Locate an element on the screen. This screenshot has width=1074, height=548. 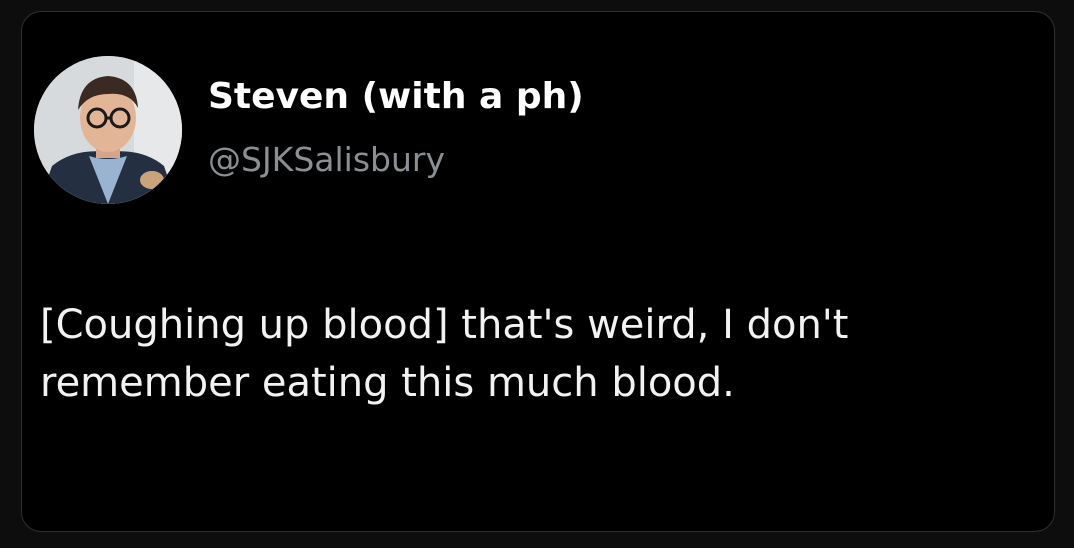
tweet-text-line: remember eating this much blood. is located at coordinates (387, 383).